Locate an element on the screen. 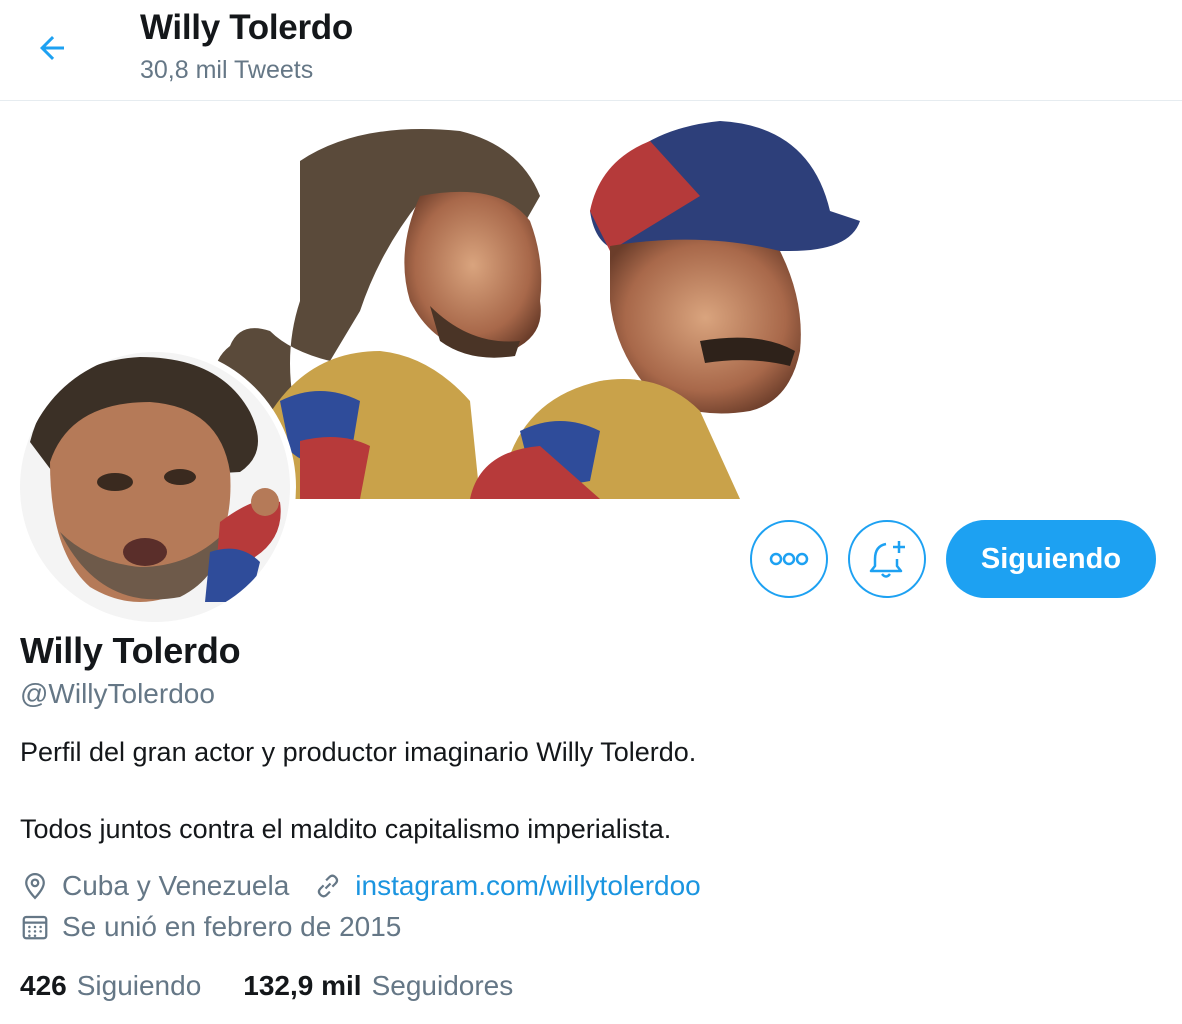  bell-plus-icon is located at coordinates (887, 559).